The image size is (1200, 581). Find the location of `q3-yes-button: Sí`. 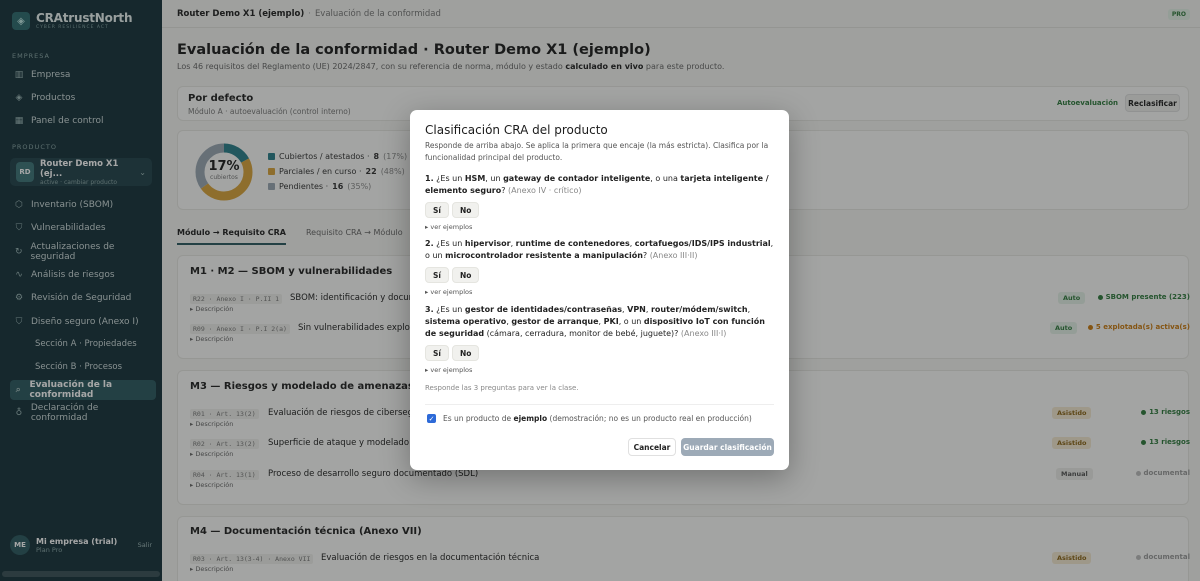

q3-yes-button: Sí is located at coordinates (437, 353).